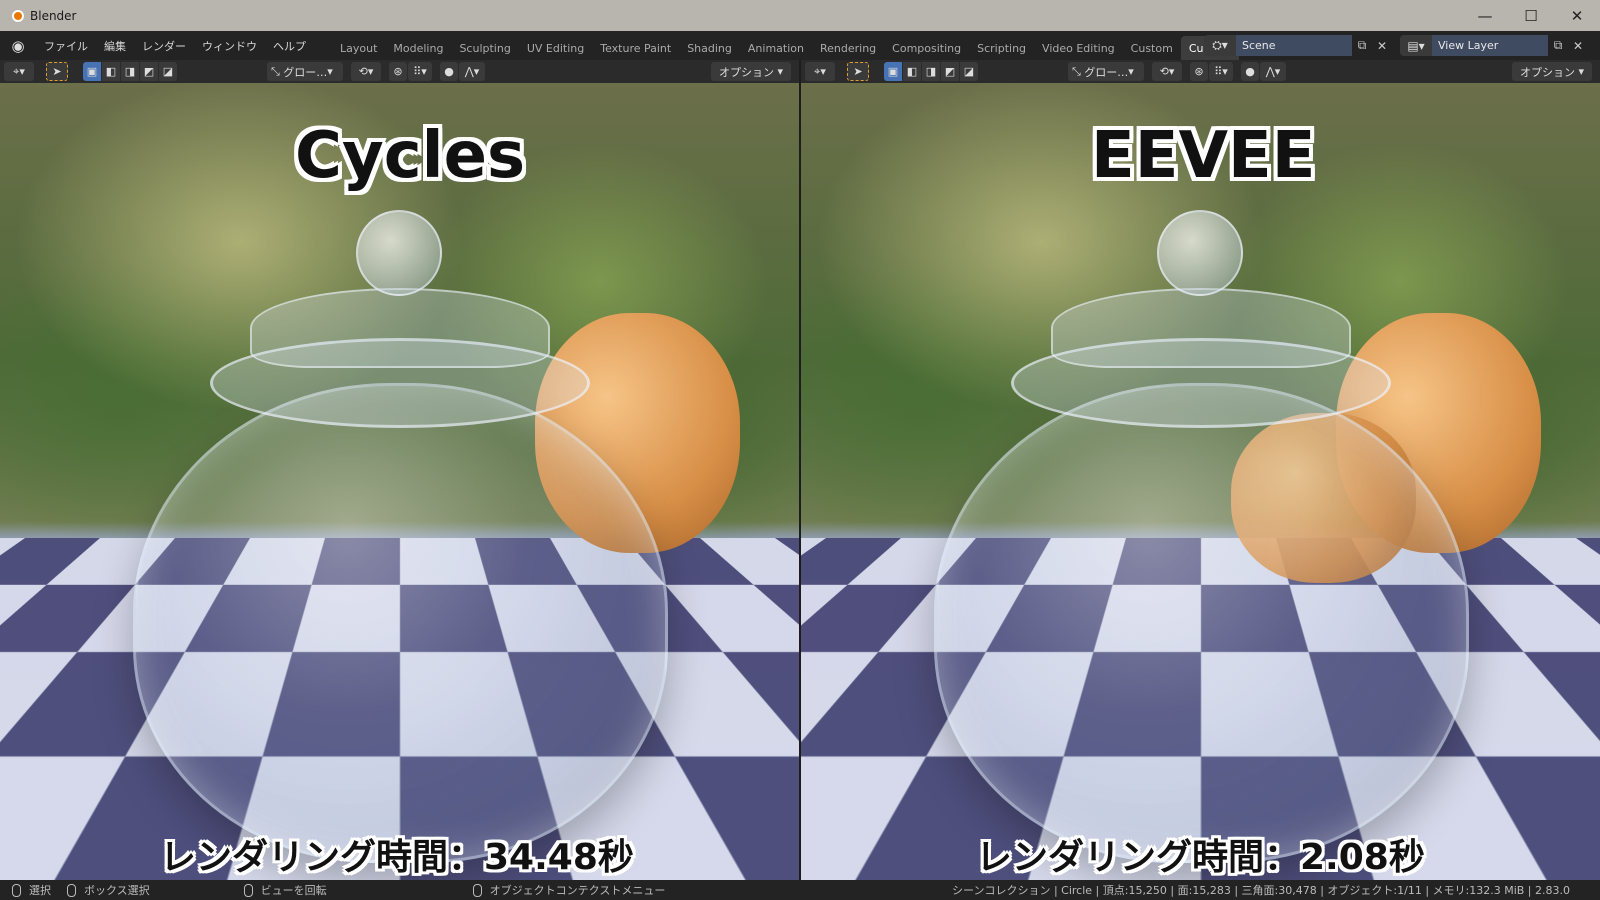 Image resolution: width=1600 pixels, height=900 pixels. What do you see at coordinates (1382, 45) in the screenshot?
I see `remove-scene-icon: ✕` at bounding box center [1382, 45].